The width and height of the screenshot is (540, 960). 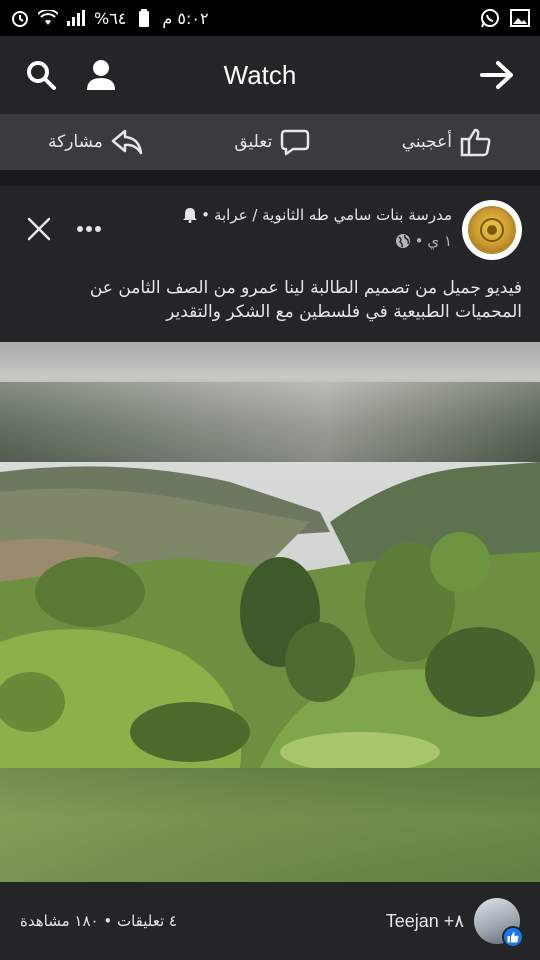 I want to click on like-badge-icon, so click(x=513, y=937).